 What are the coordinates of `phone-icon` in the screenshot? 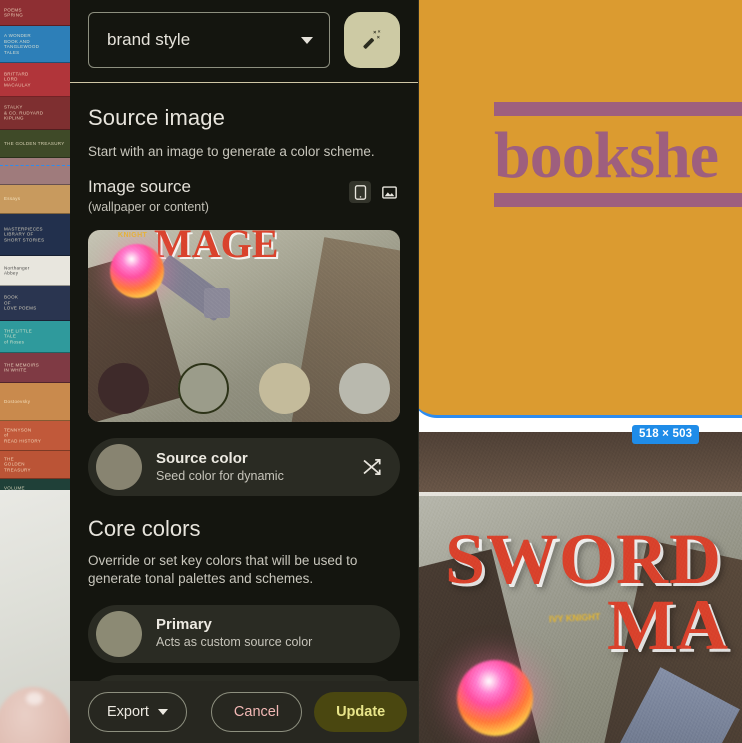 It's located at (360, 192).